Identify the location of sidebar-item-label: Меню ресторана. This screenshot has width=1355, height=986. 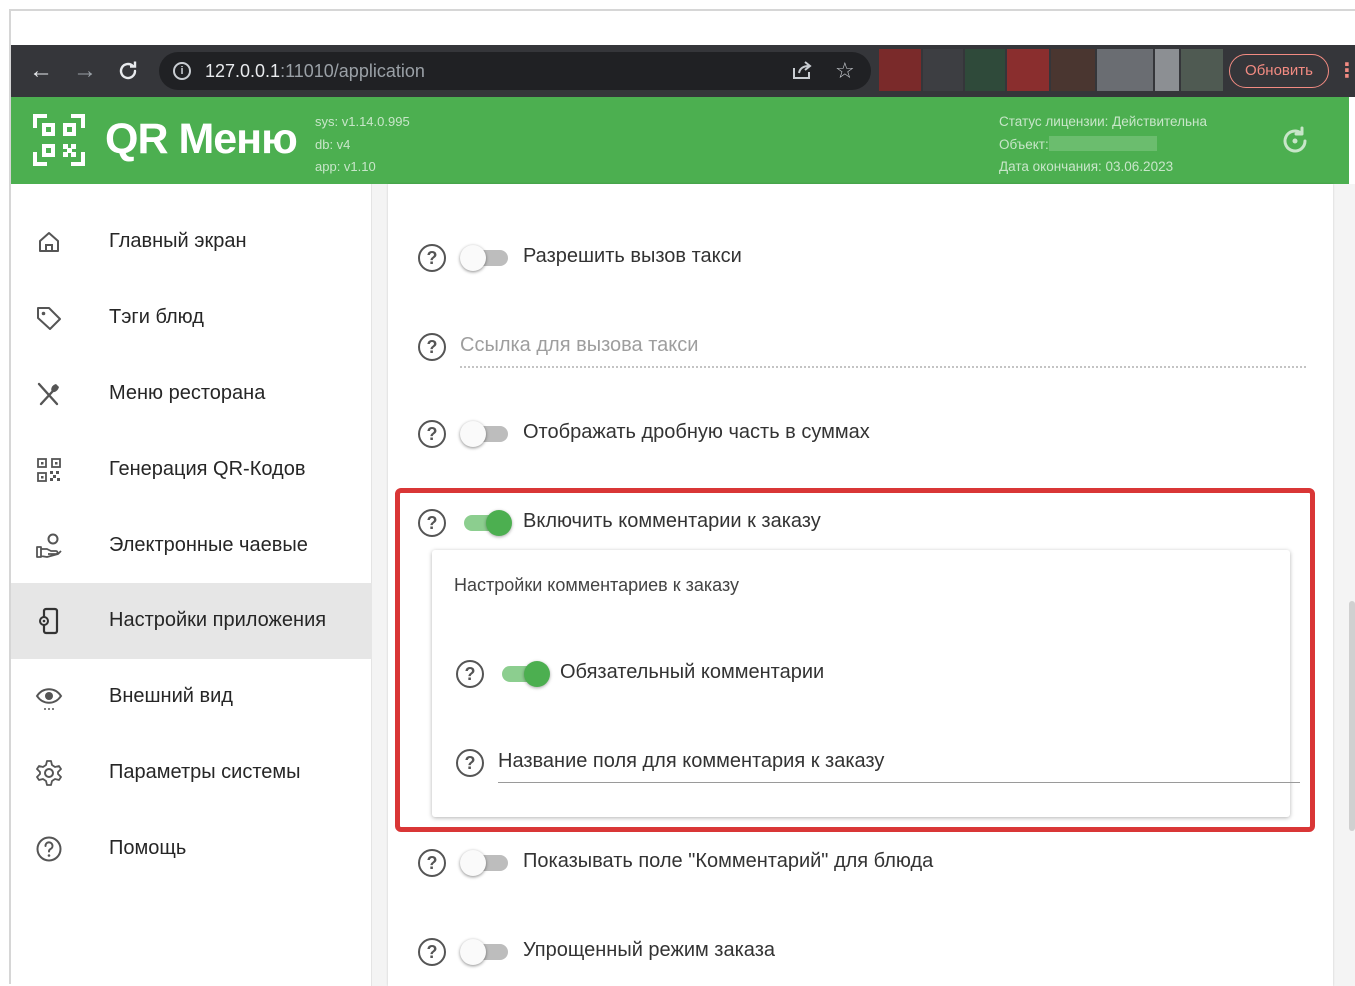
(187, 393).